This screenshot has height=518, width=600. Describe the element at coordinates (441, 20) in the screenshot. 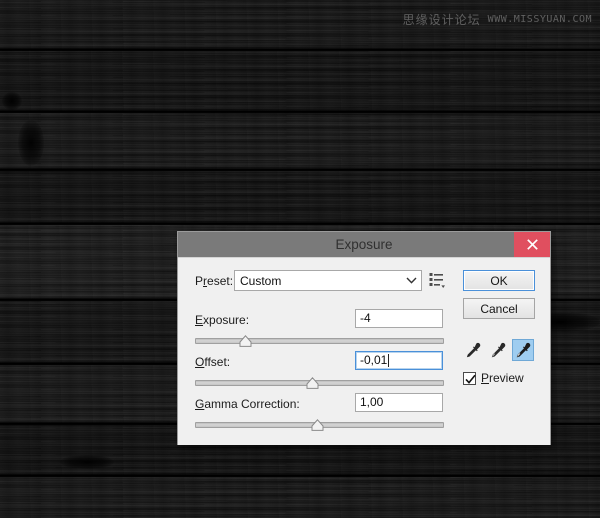

I see `watermark-chinese-text: 思缘设计论坛` at that location.